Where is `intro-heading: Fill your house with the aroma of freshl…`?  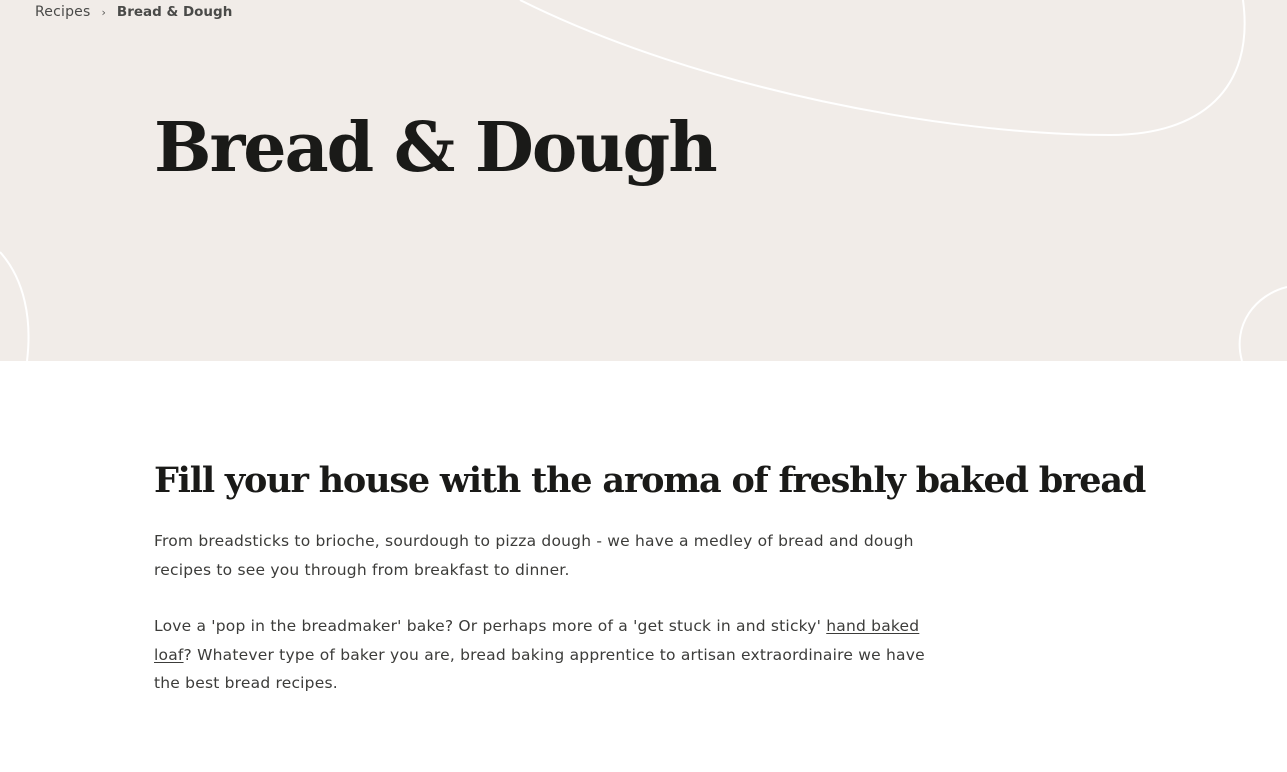 intro-heading: Fill your house with the aroma of freshl… is located at coordinates (650, 480).